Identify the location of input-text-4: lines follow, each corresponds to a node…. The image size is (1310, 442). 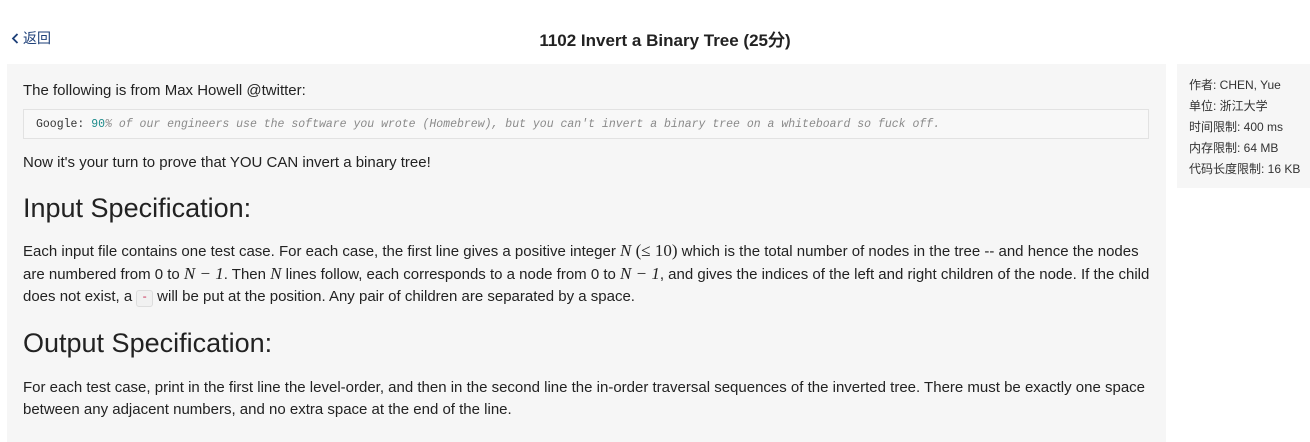
(451, 274).